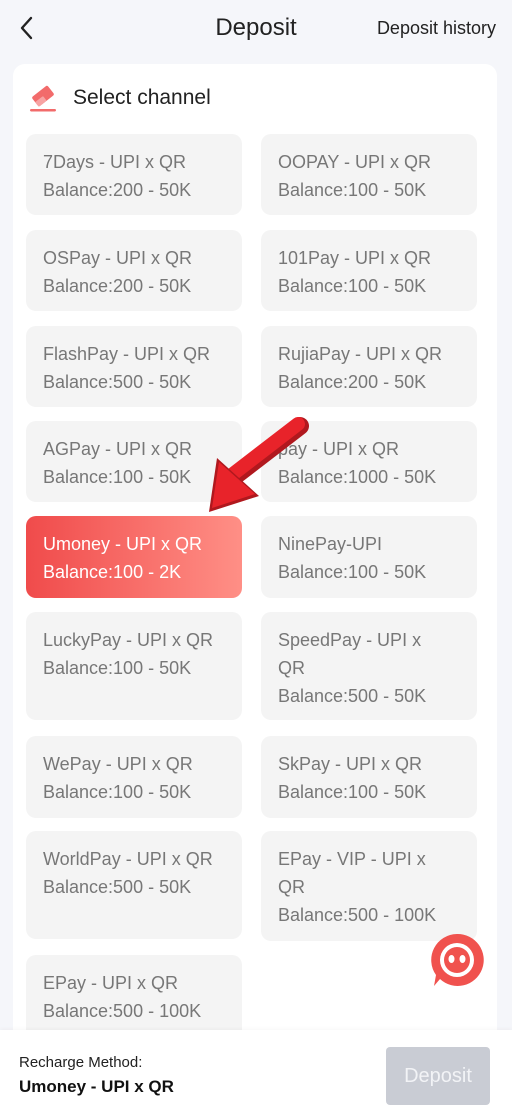 This screenshot has height=1117, width=512. I want to click on channel-name: AGPay - UPI x QR, so click(118, 449).